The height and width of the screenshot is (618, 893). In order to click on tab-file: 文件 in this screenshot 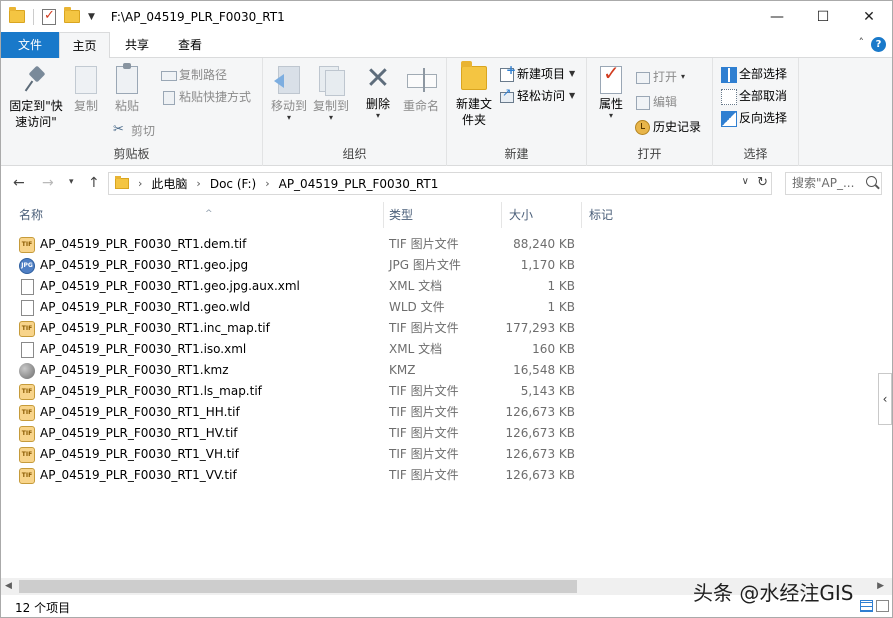, I will do `click(30, 45)`.